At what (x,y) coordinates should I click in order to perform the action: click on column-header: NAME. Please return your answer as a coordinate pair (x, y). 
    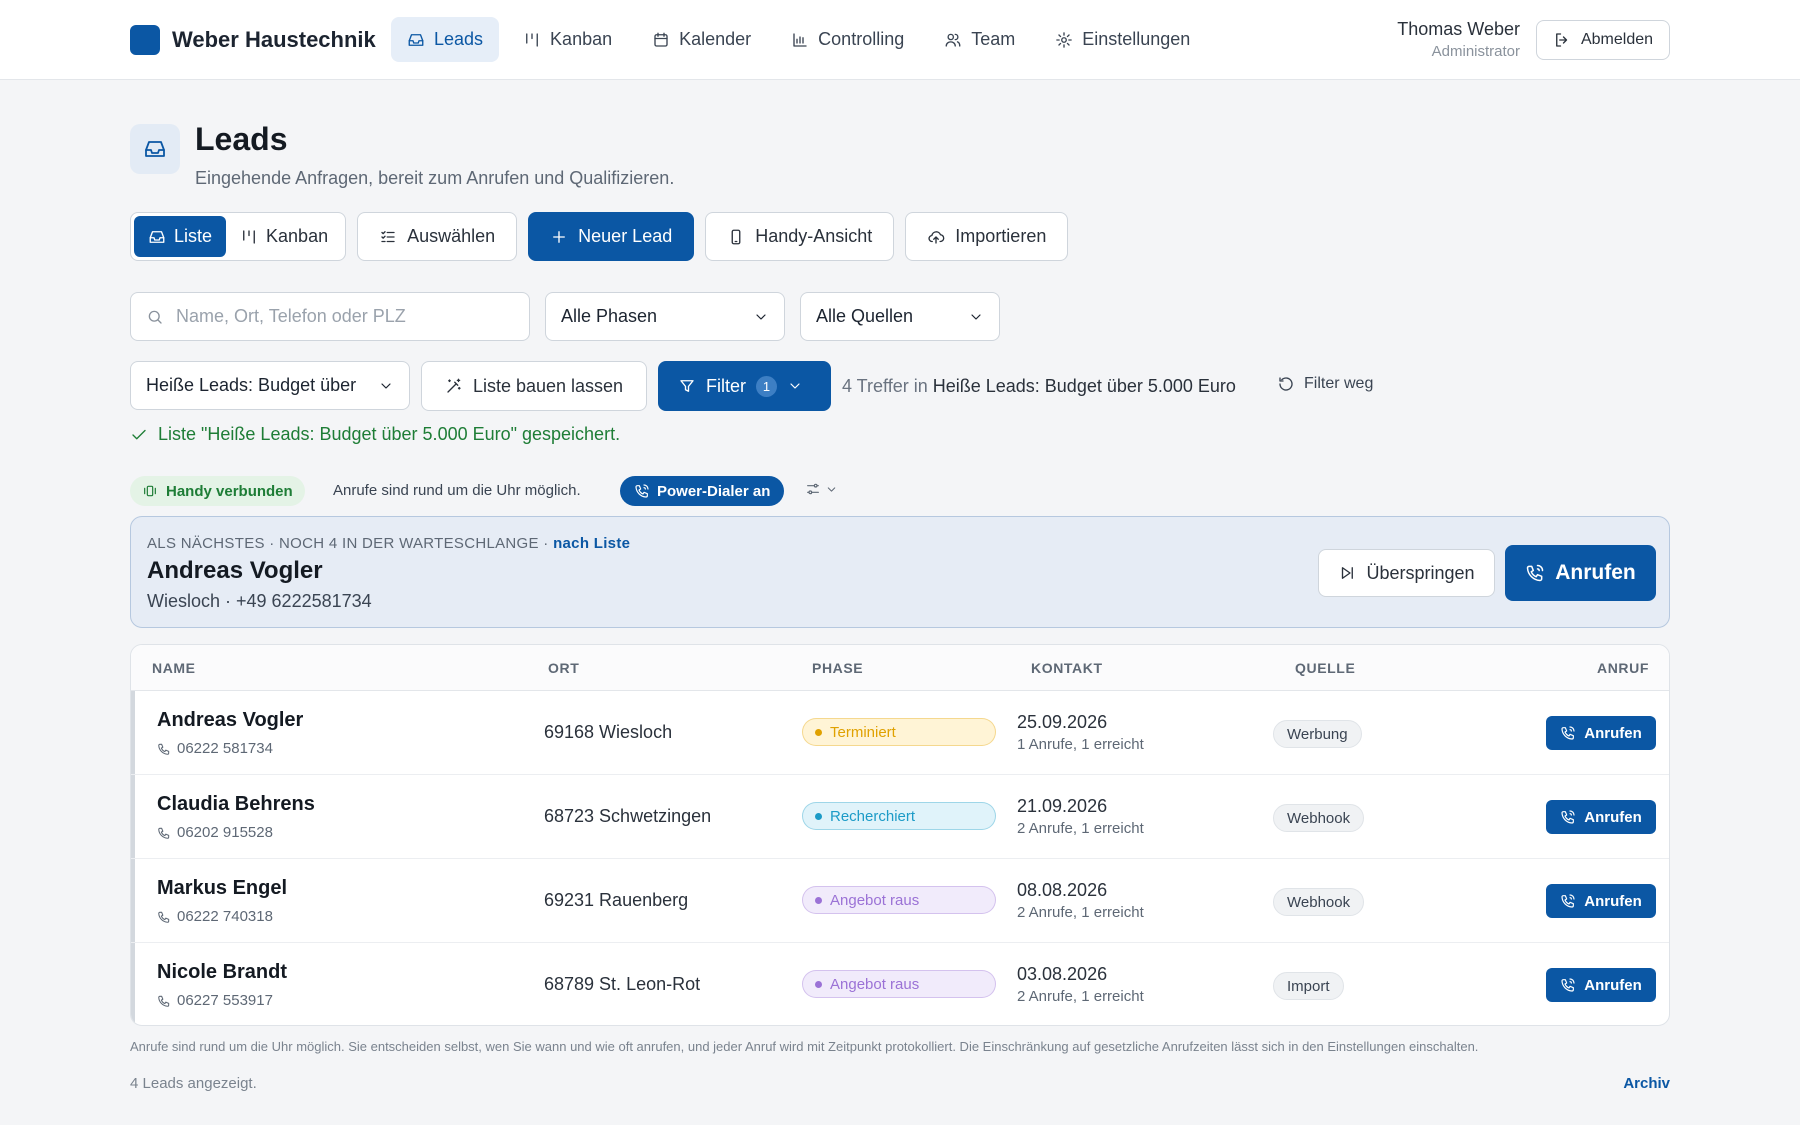
    Looking at the image, I should click on (174, 668).